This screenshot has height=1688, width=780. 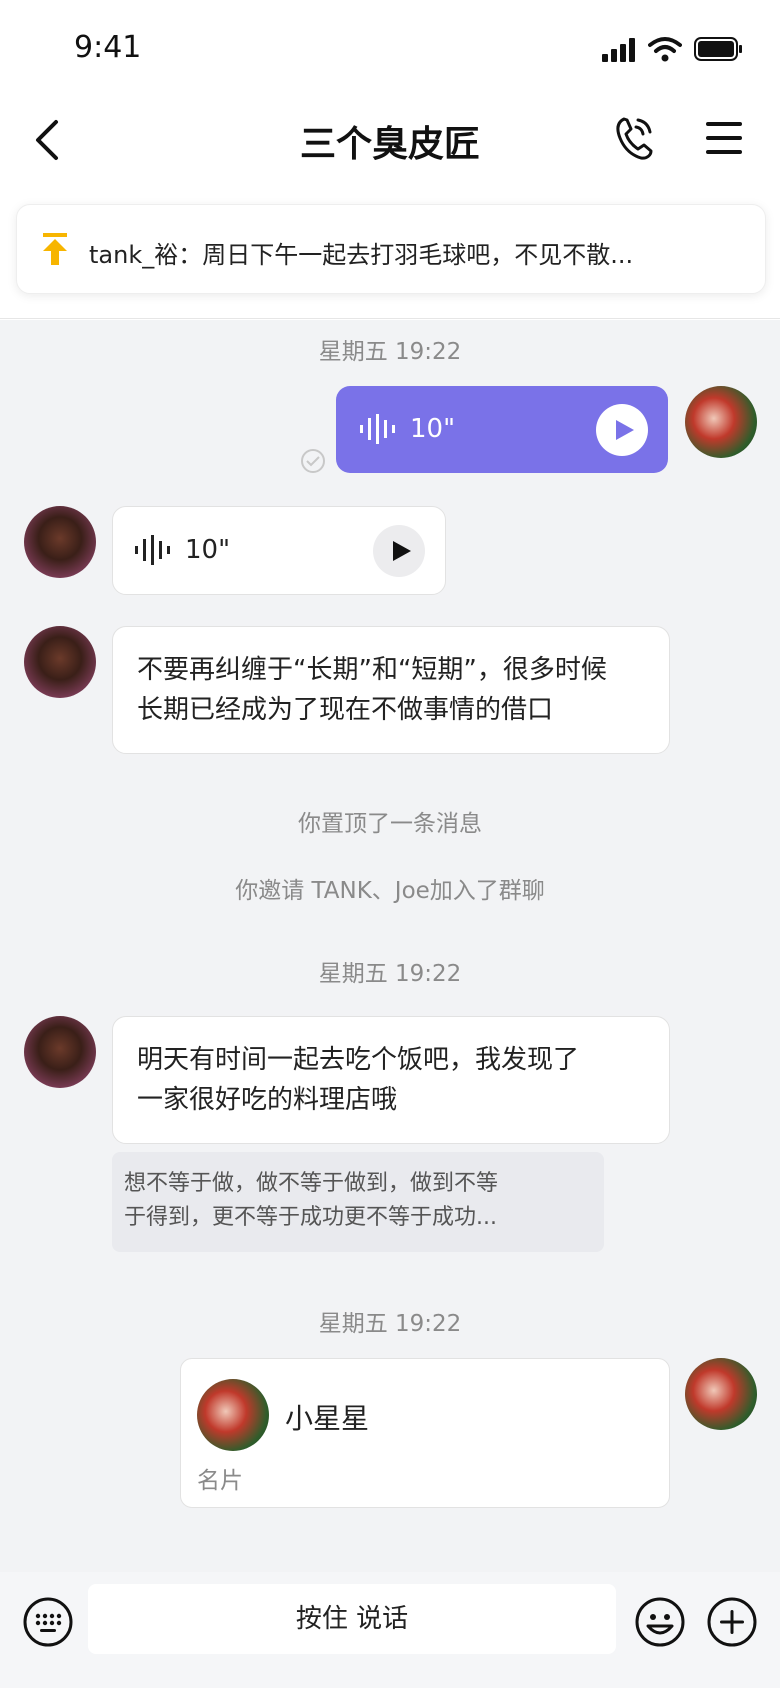 I want to click on message-line: 长期已经成为了现在不做事情的借口, so click(x=345, y=710).